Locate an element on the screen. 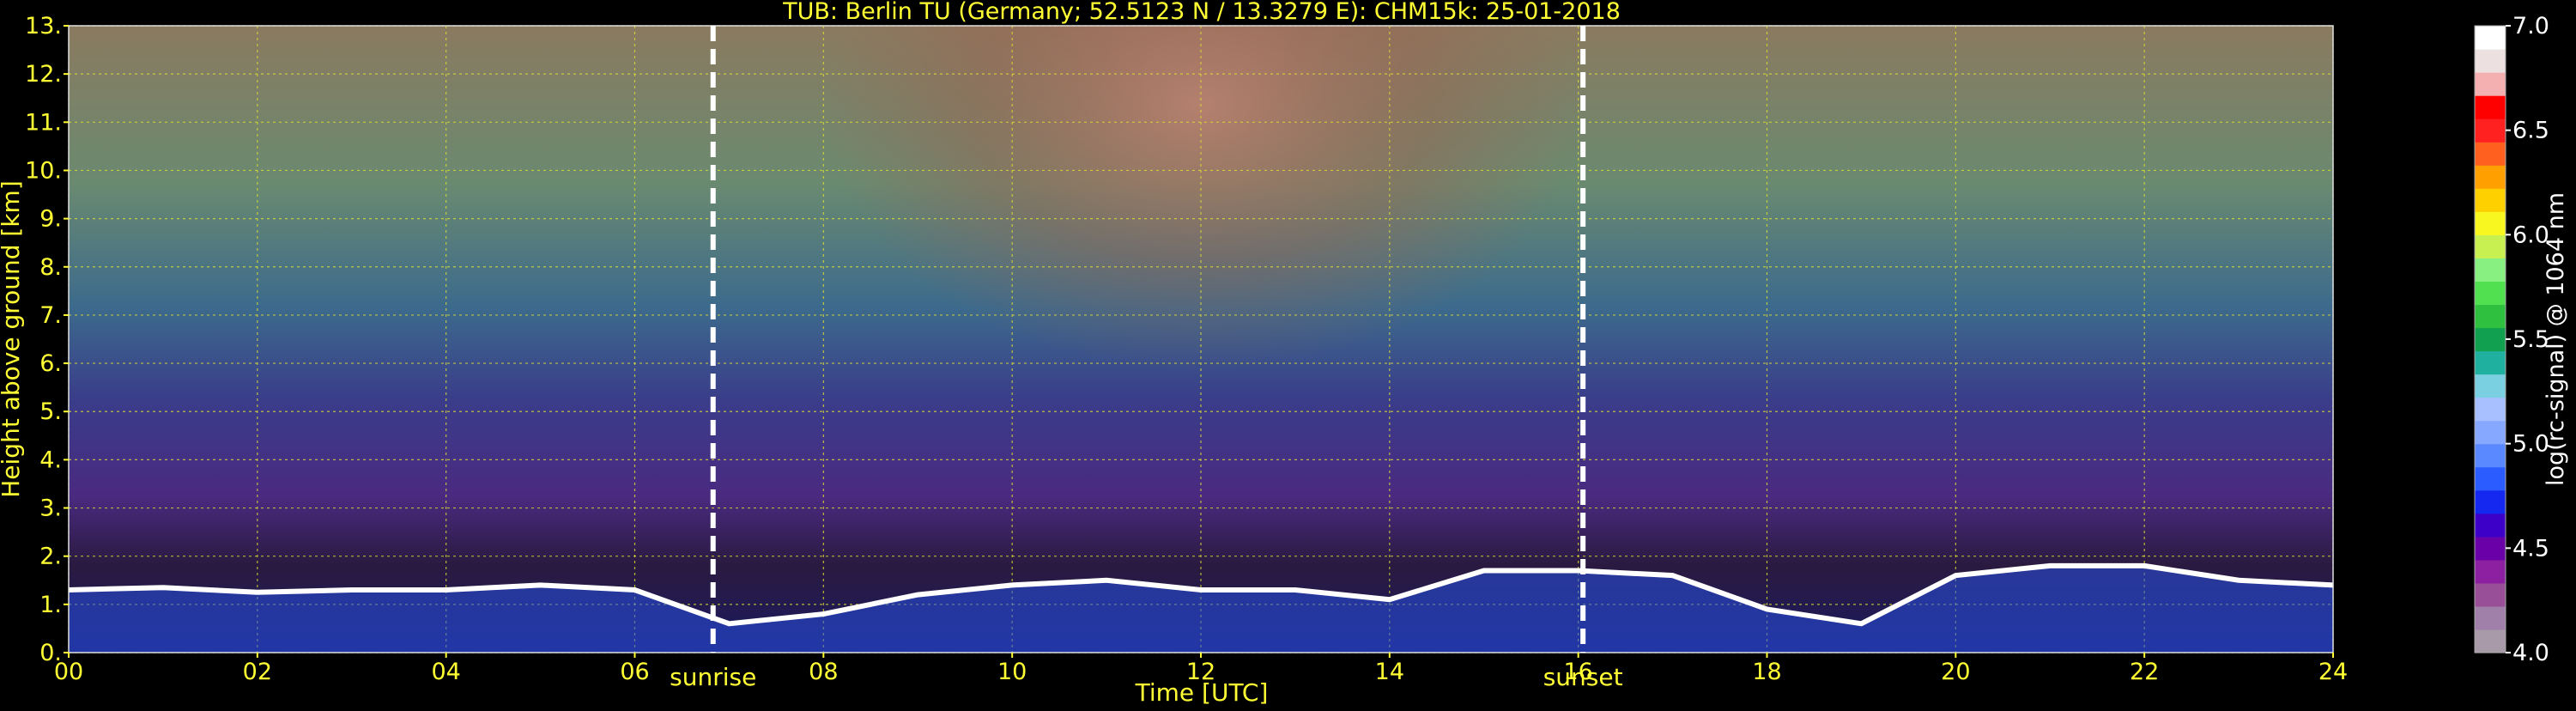  y-tick-label: 10. is located at coordinates (43, 171).